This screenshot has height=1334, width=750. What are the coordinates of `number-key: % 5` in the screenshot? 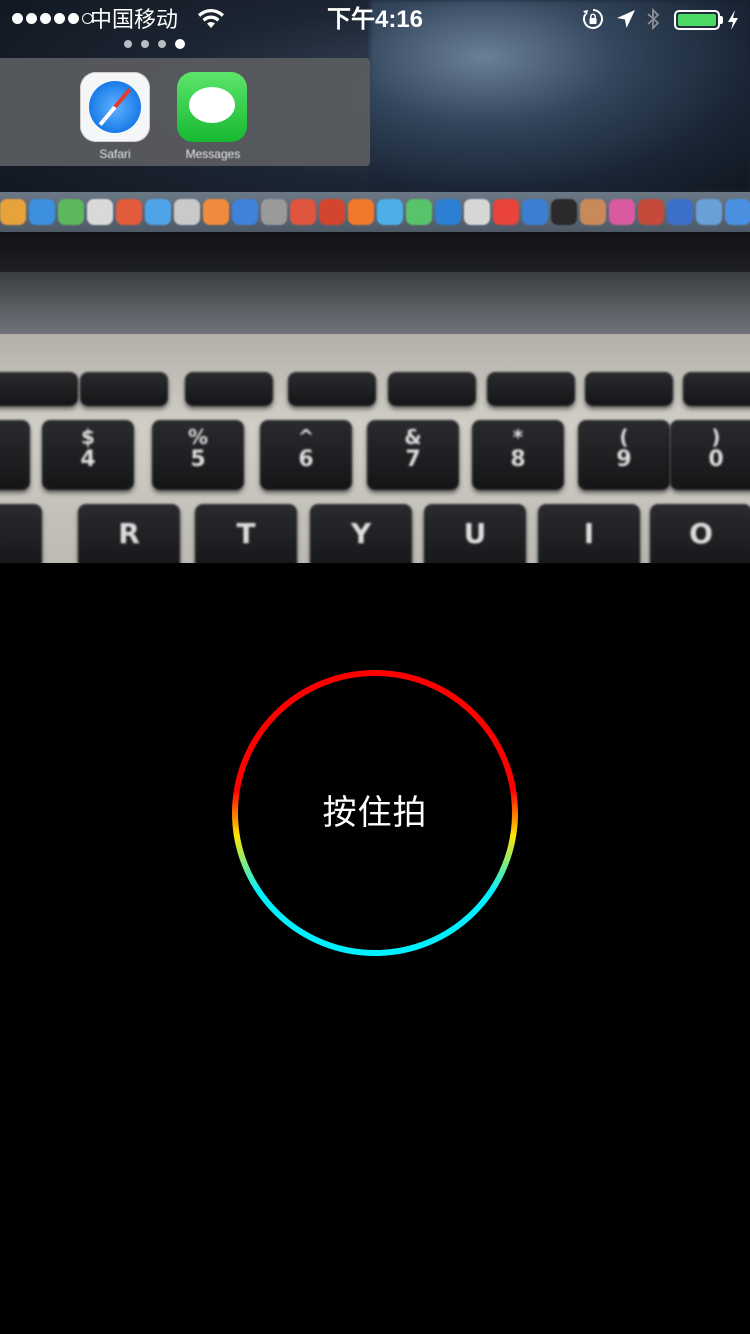 It's located at (198, 455).